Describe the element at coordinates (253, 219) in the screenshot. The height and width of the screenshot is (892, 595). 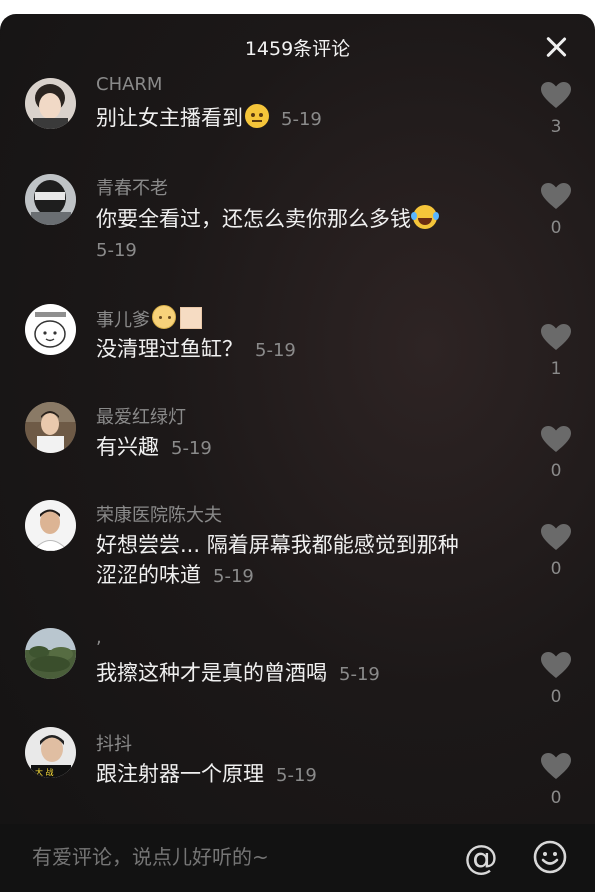
I see `comment-content: 你要全看过，还怎么卖你那么多钱` at that location.